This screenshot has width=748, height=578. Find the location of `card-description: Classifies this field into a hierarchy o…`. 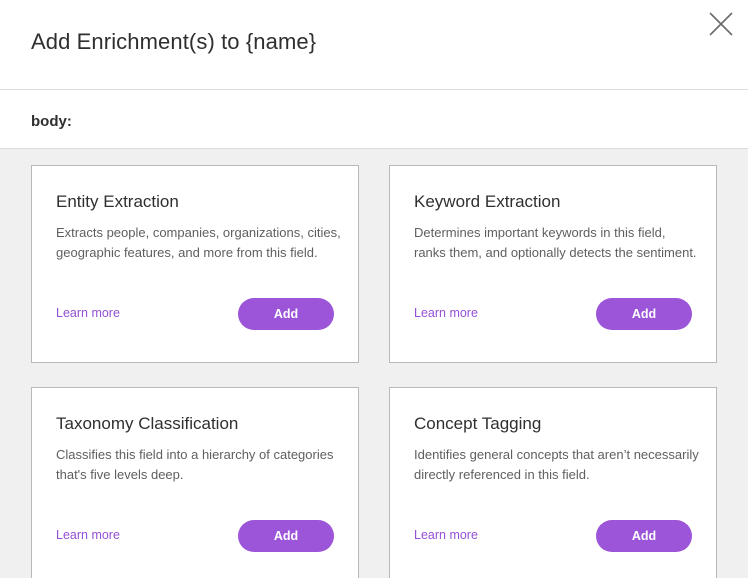

card-description: Classifies this field into a hierarchy o… is located at coordinates (195, 464).